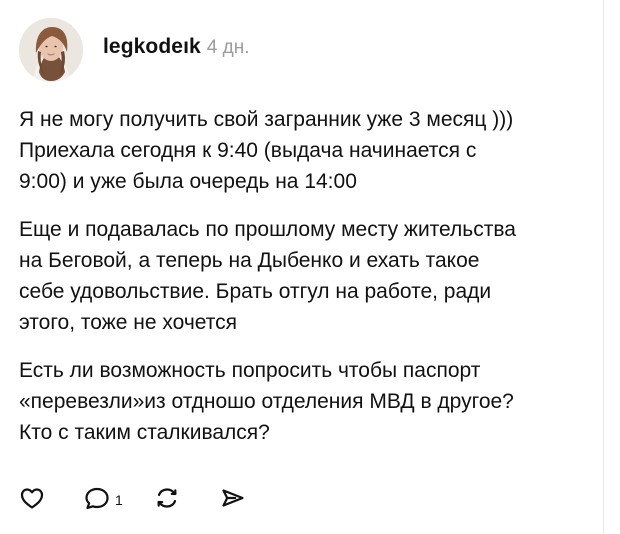  What do you see at coordinates (192, 46) in the screenshot?
I see `username-suffix: ık` at bounding box center [192, 46].